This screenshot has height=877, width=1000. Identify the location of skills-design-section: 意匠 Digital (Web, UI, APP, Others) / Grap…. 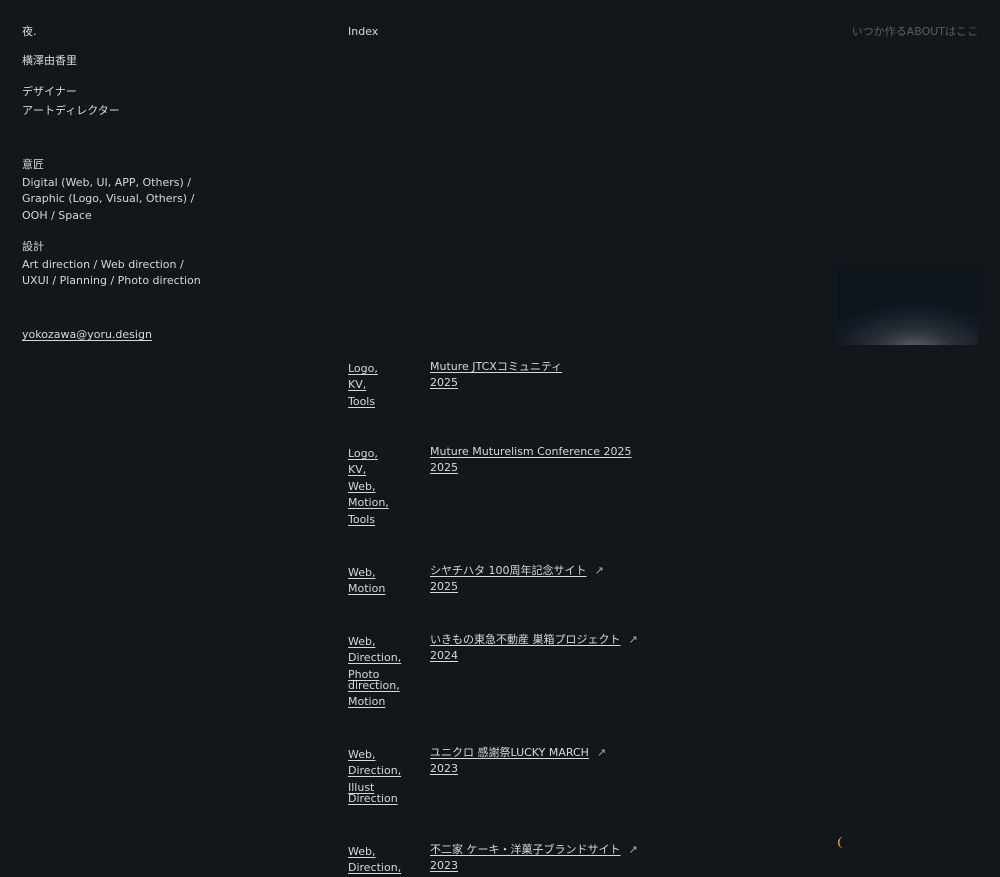
(122, 190).